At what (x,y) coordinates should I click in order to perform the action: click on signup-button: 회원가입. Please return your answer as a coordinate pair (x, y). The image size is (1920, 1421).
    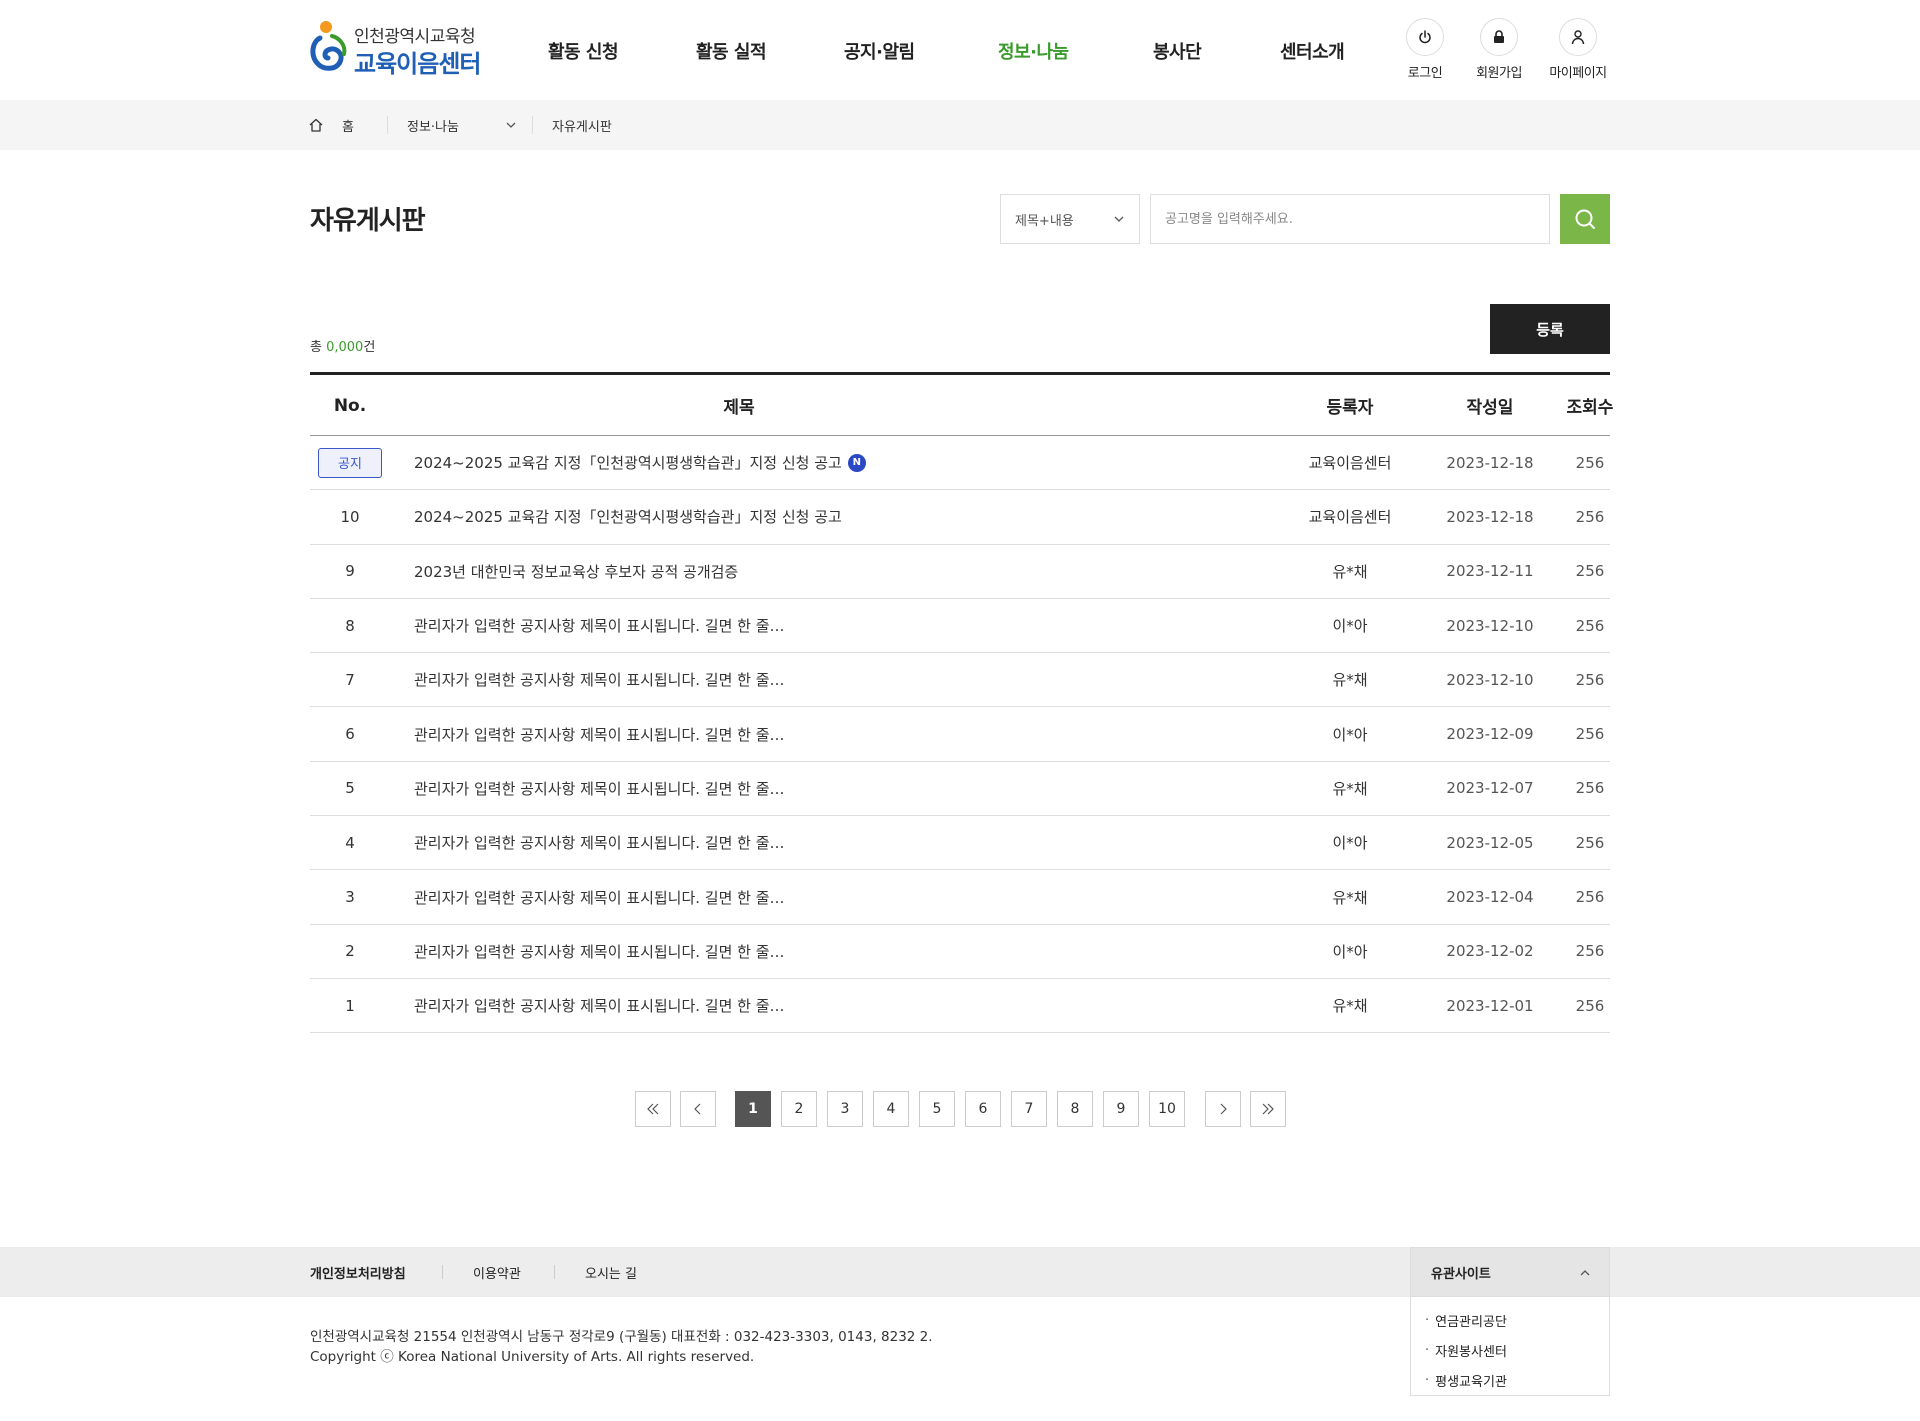
    Looking at the image, I should click on (1499, 49).